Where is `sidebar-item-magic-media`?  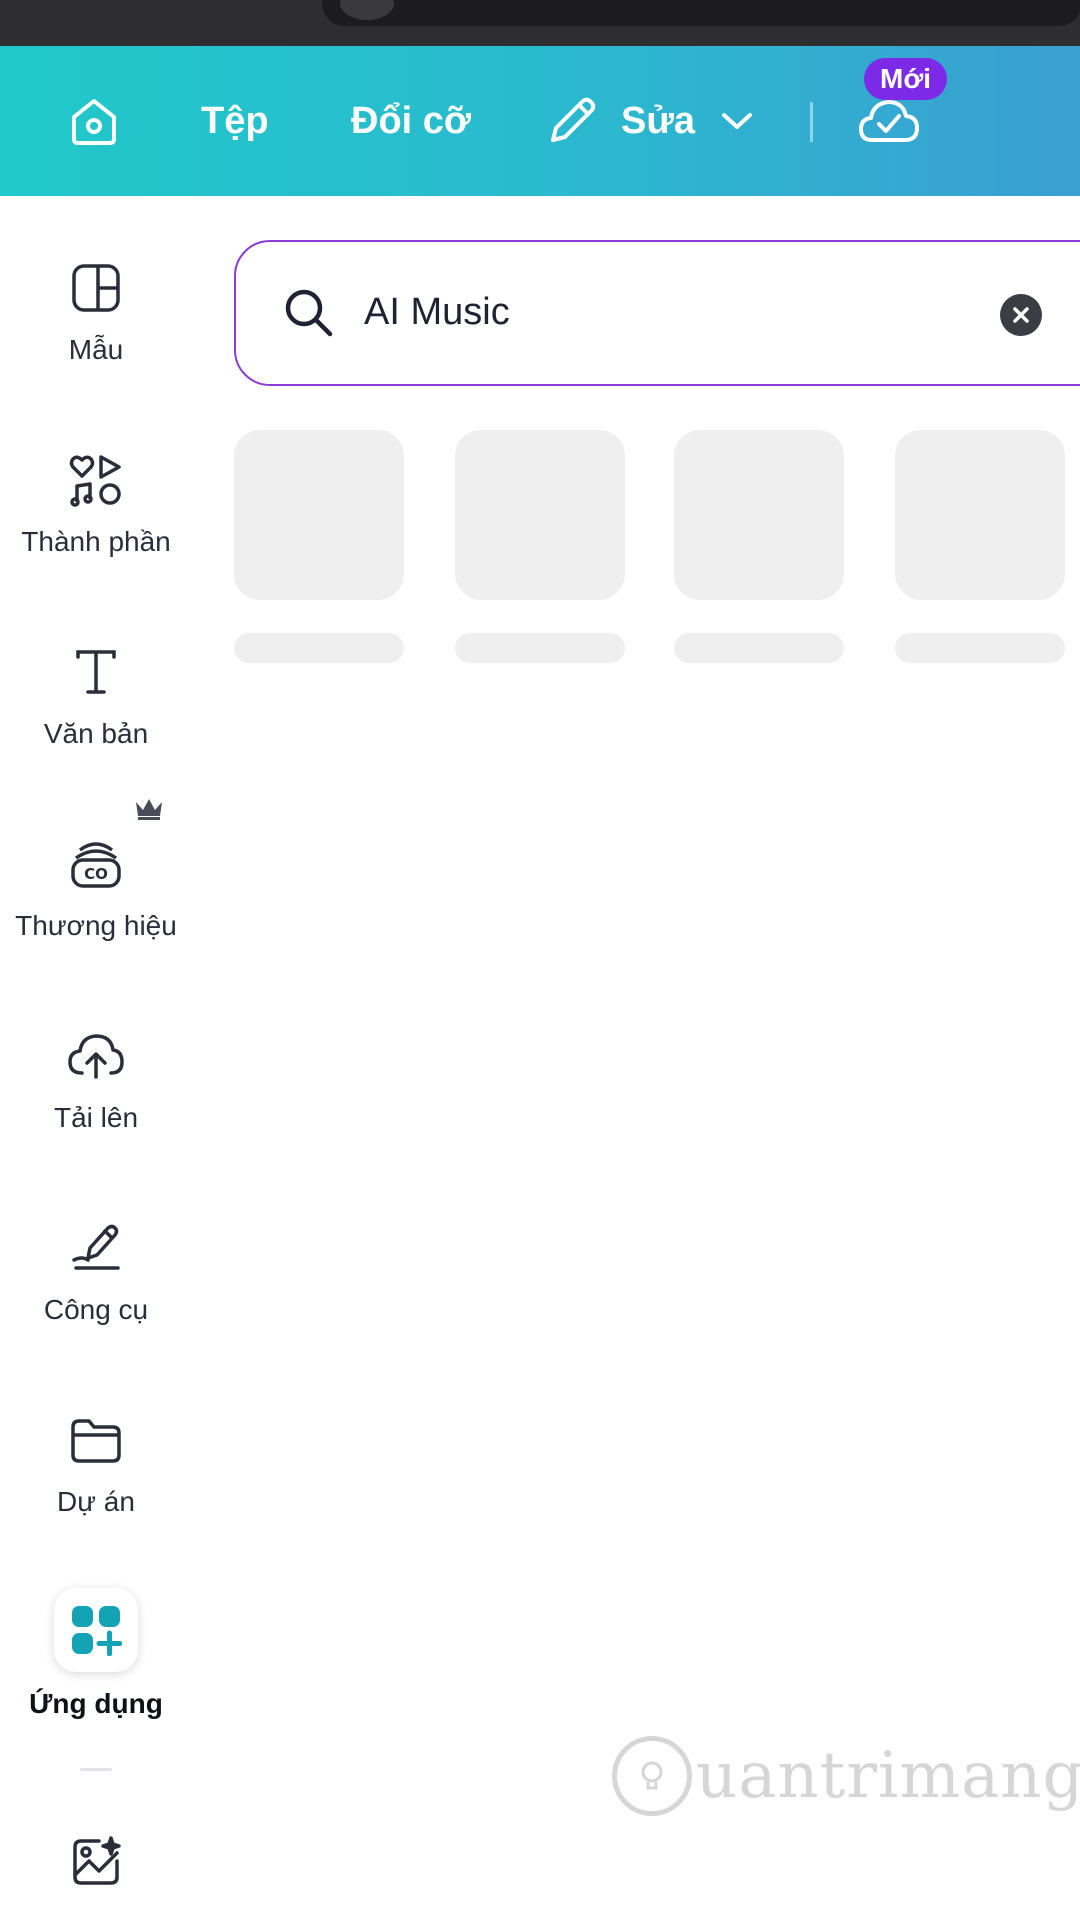
sidebar-item-magic-media is located at coordinates (96, 1862).